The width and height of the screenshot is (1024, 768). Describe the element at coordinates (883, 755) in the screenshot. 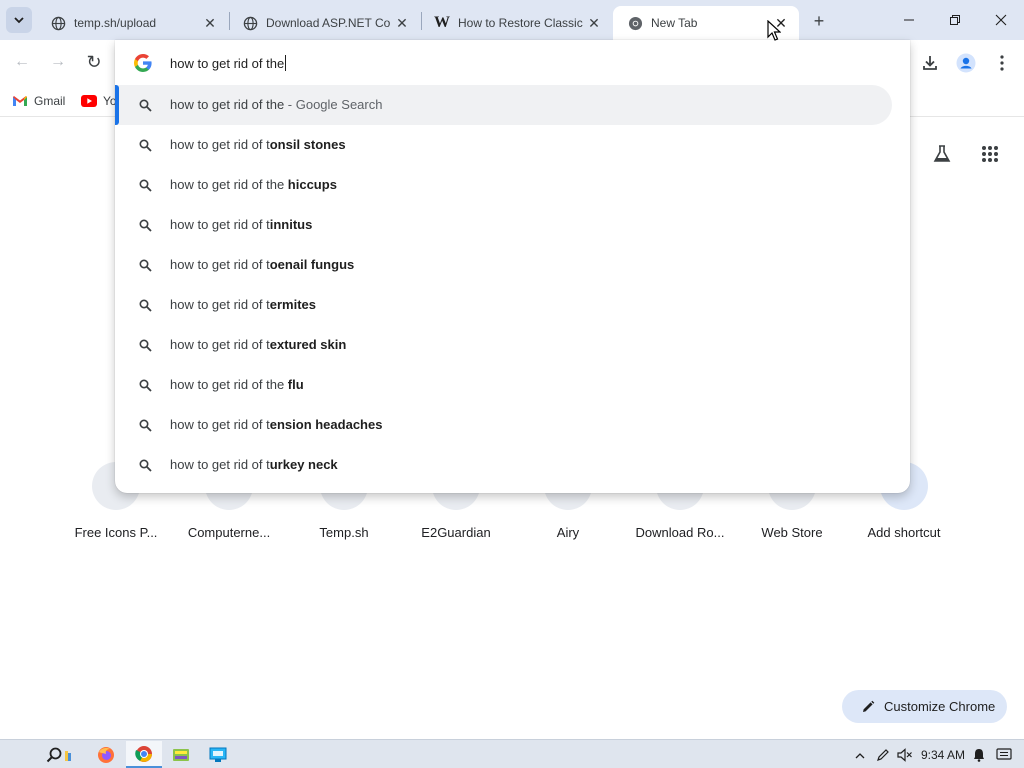

I see `pen-tray-icon` at that location.